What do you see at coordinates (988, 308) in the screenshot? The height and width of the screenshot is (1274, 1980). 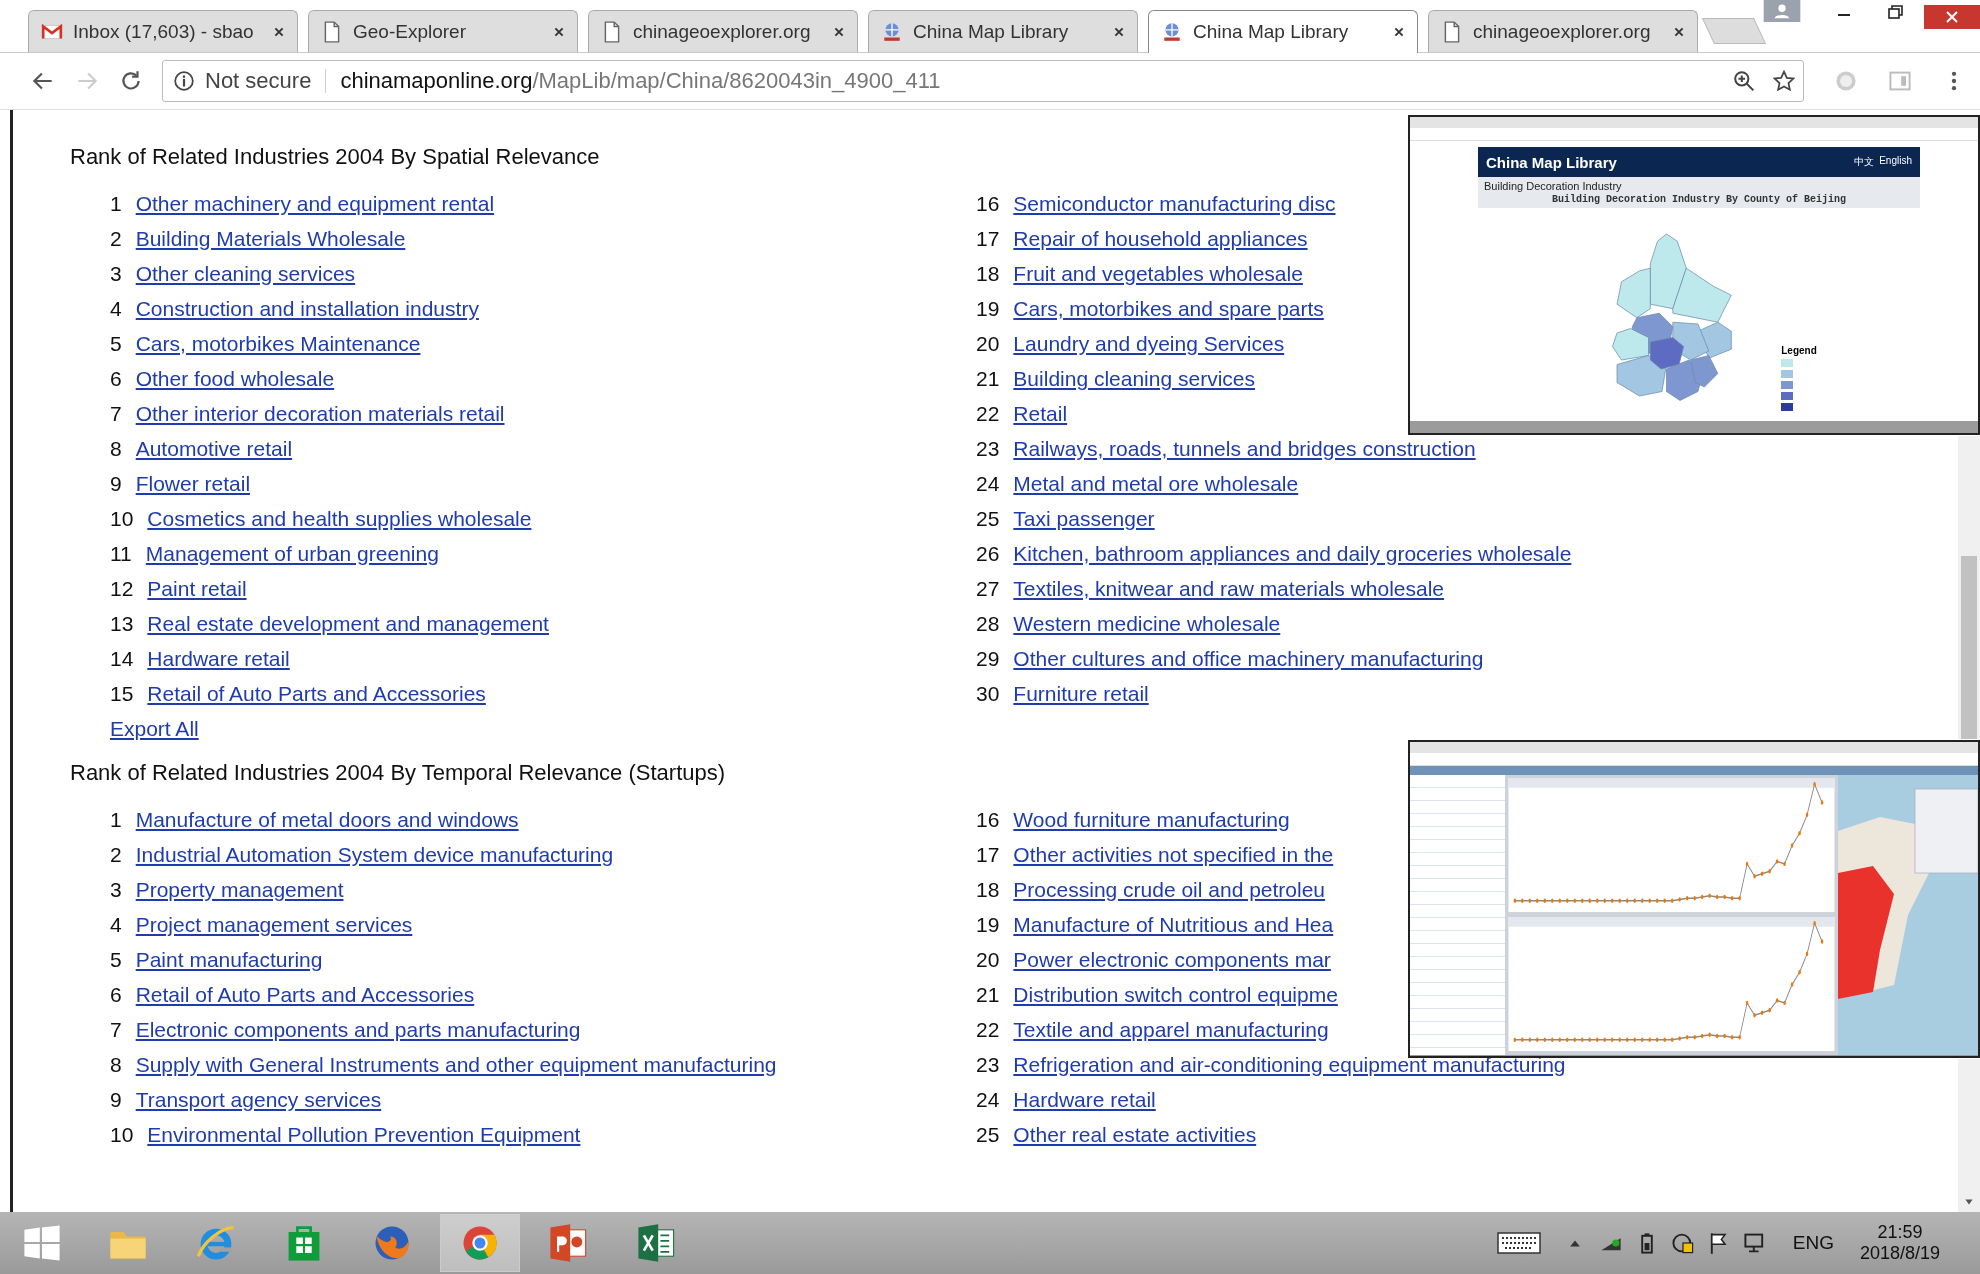 I see `rank-number: 19` at bounding box center [988, 308].